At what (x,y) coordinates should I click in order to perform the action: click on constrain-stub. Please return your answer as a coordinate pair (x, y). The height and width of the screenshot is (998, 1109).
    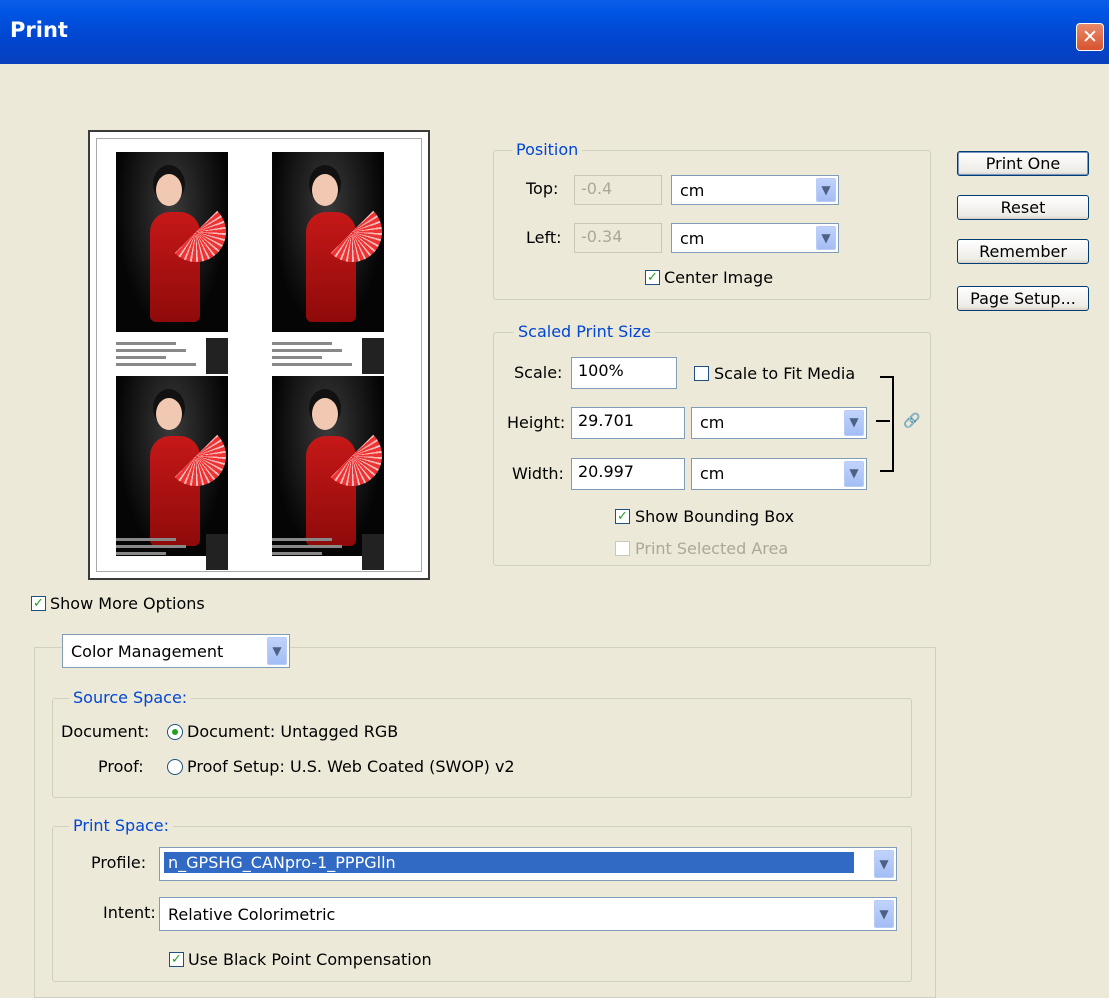
    Looking at the image, I should click on (883, 421).